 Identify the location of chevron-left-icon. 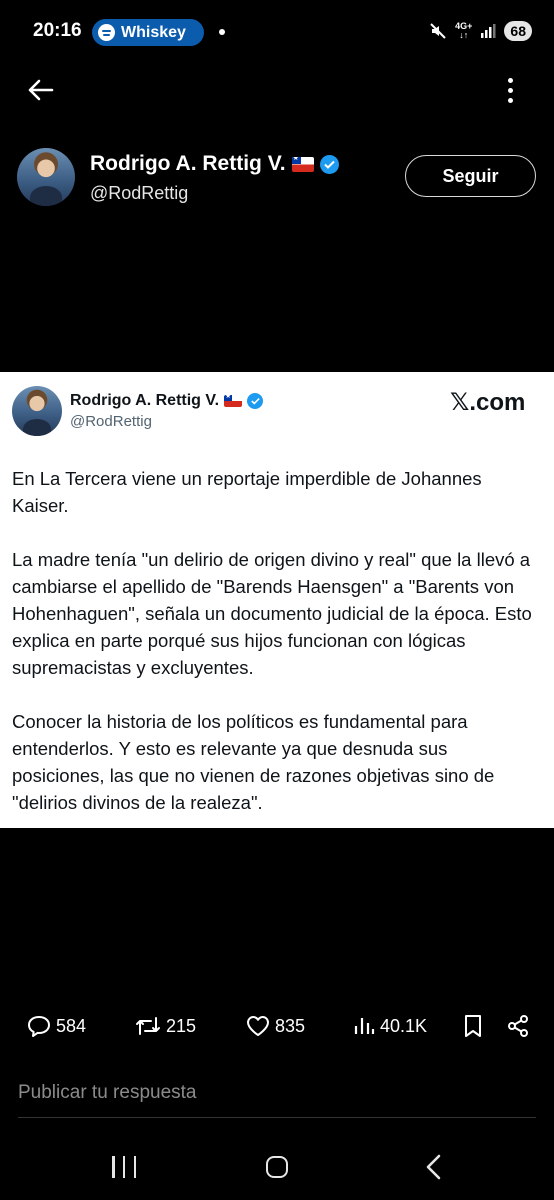
(433, 1167).